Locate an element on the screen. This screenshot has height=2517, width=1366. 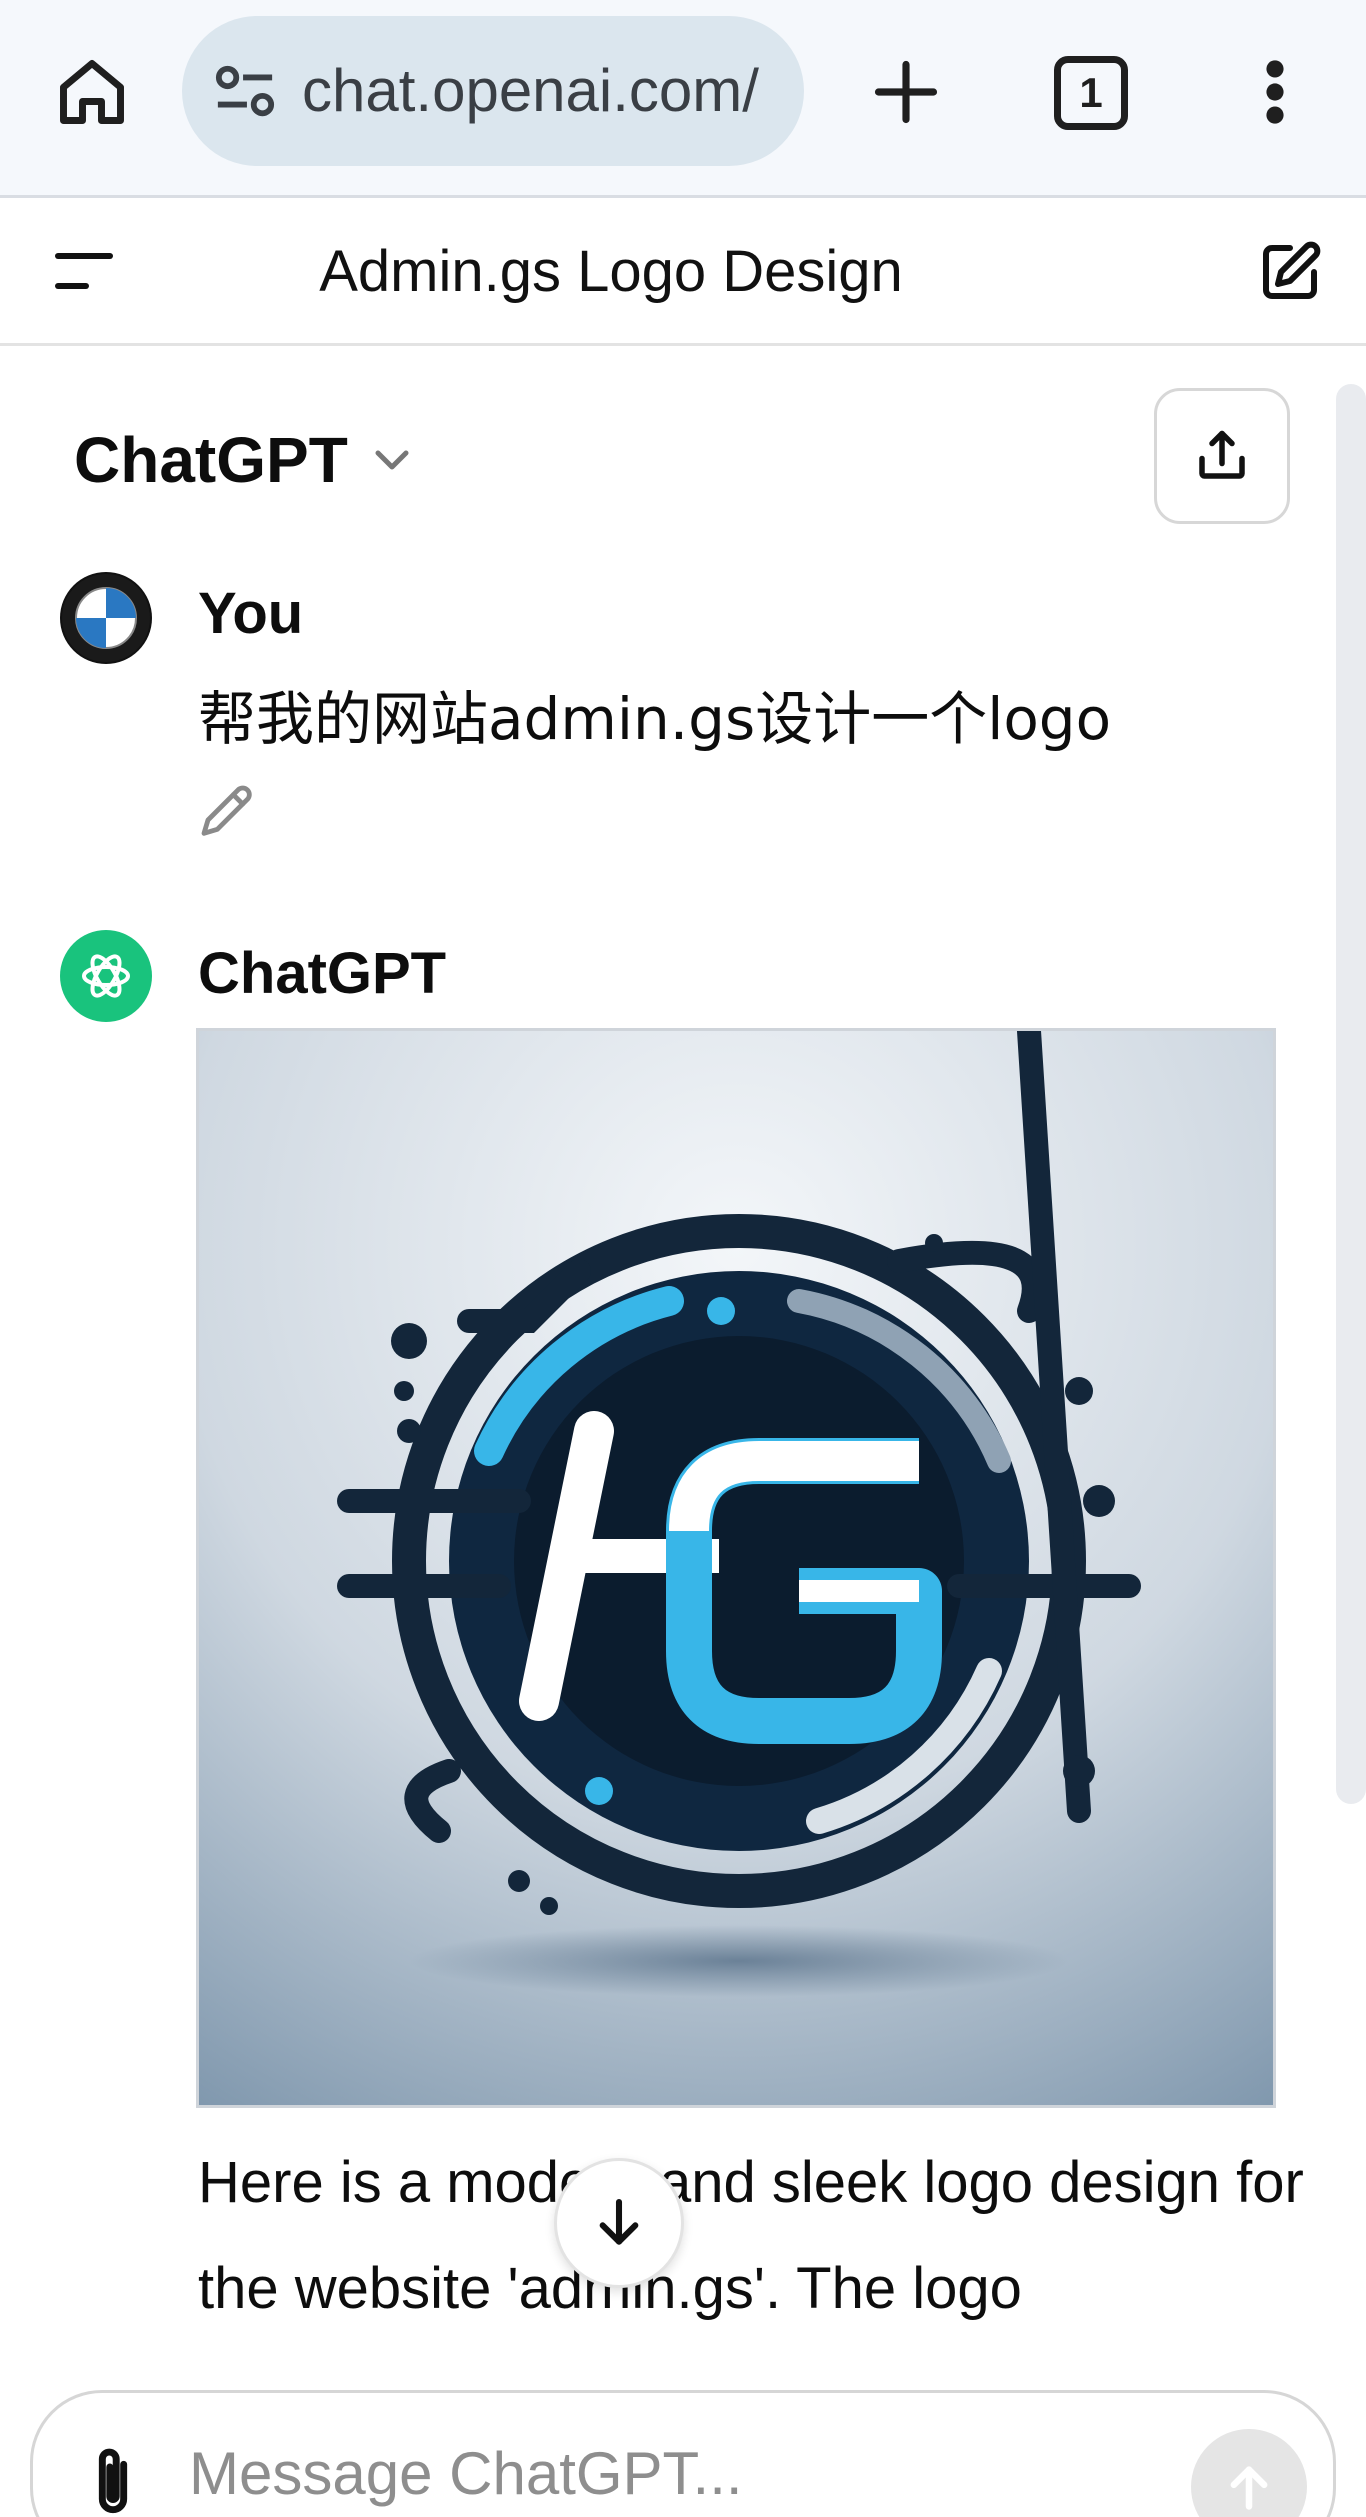
chevron-down-icon is located at coordinates (392, 460).